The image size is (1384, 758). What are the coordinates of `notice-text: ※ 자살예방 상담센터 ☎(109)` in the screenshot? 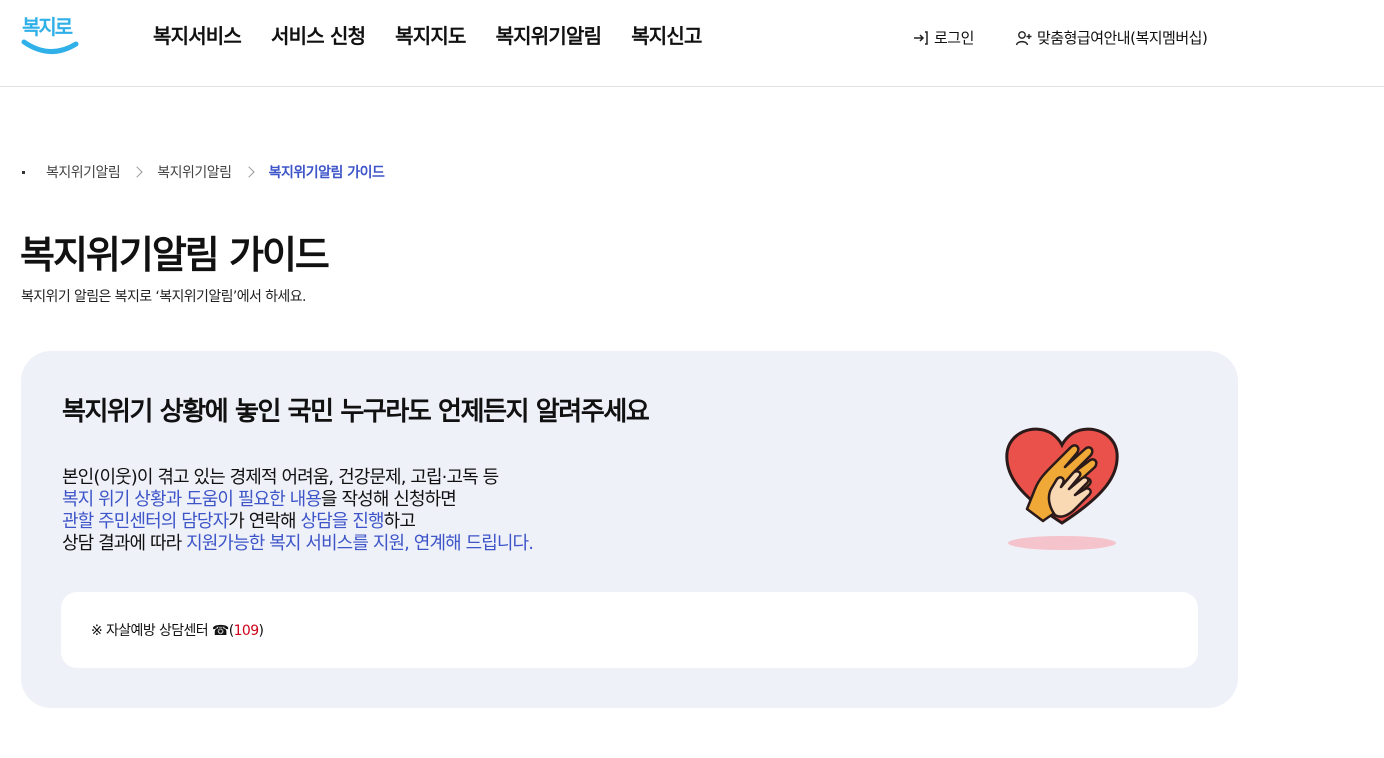 It's located at (177, 630).